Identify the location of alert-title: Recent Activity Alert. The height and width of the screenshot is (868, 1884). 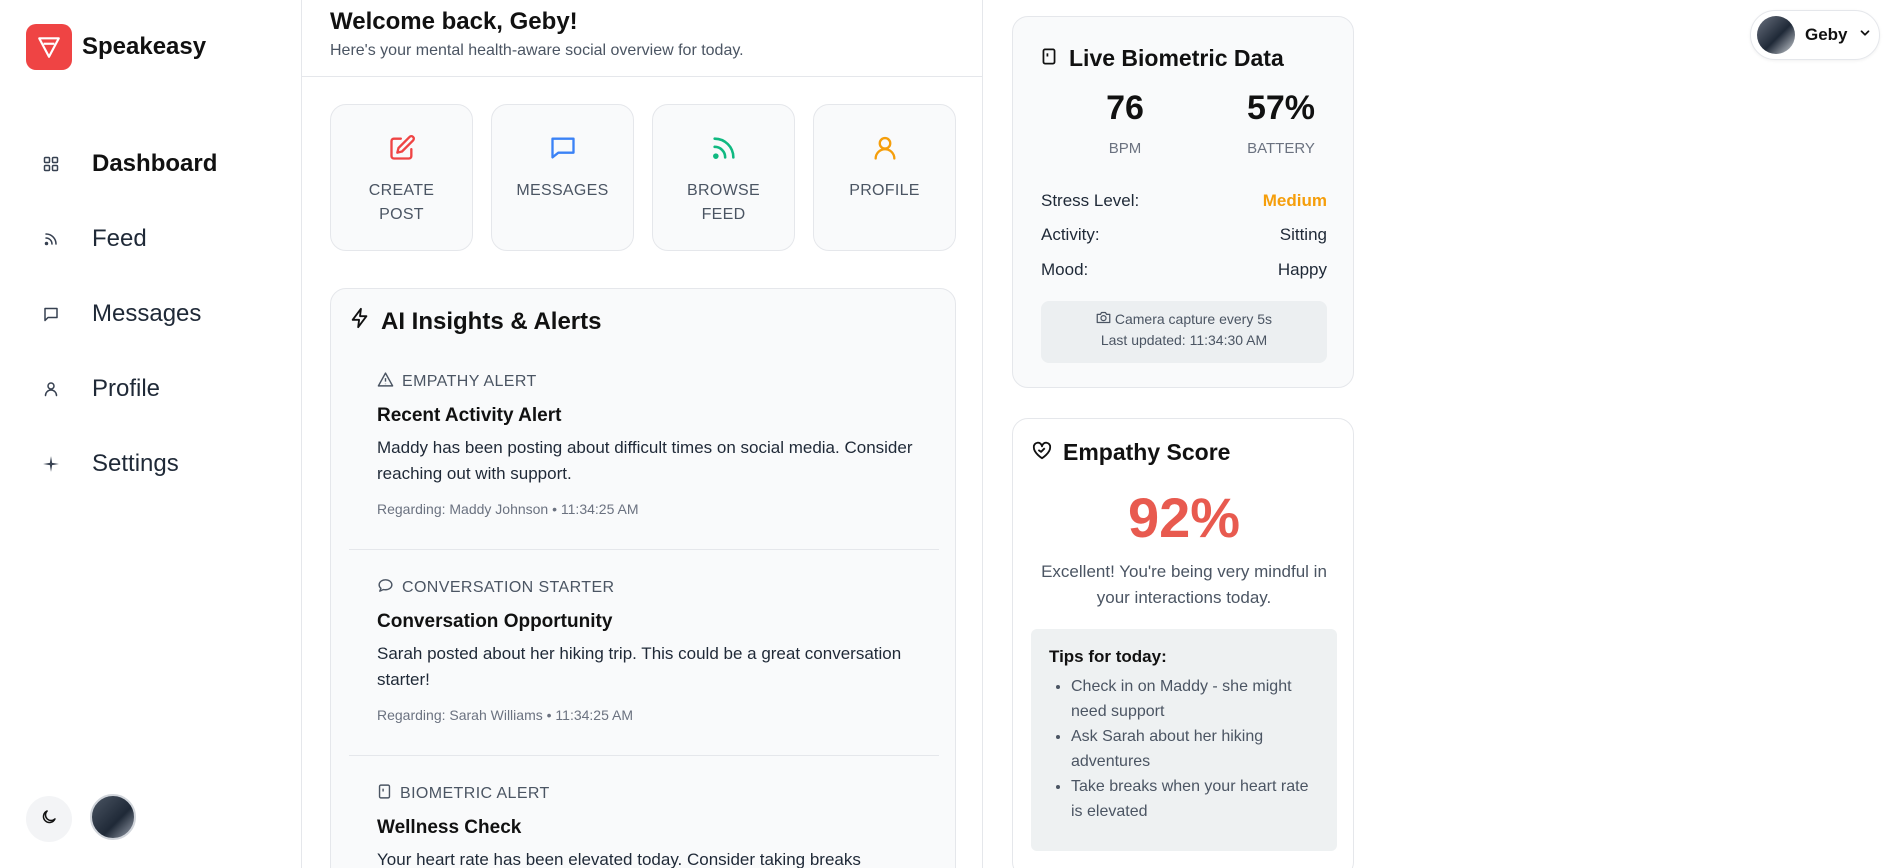
(469, 415).